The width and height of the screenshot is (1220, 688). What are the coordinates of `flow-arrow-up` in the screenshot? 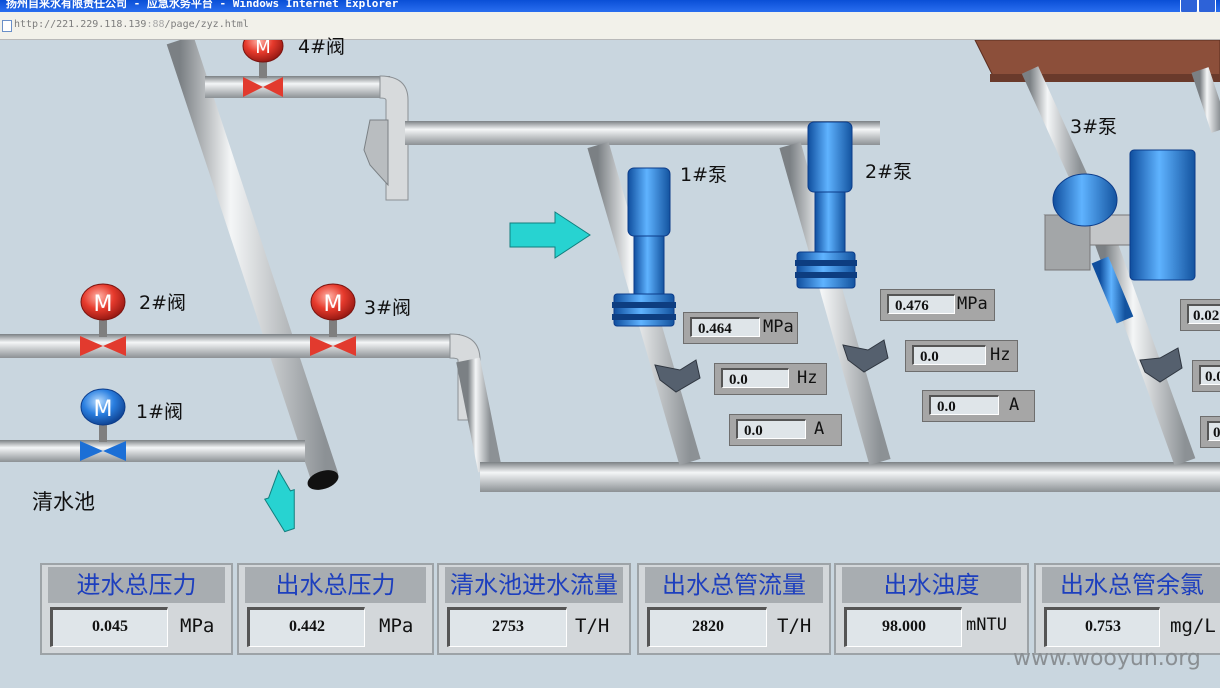 It's located at (279, 501).